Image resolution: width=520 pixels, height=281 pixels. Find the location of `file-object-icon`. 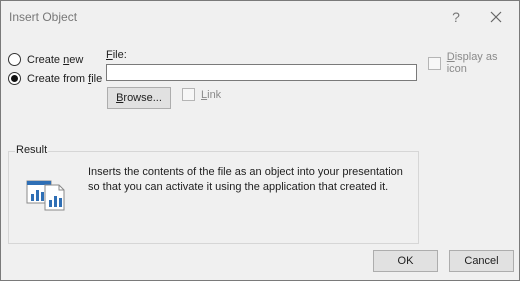

file-object-icon is located at coordinates (47, 195).